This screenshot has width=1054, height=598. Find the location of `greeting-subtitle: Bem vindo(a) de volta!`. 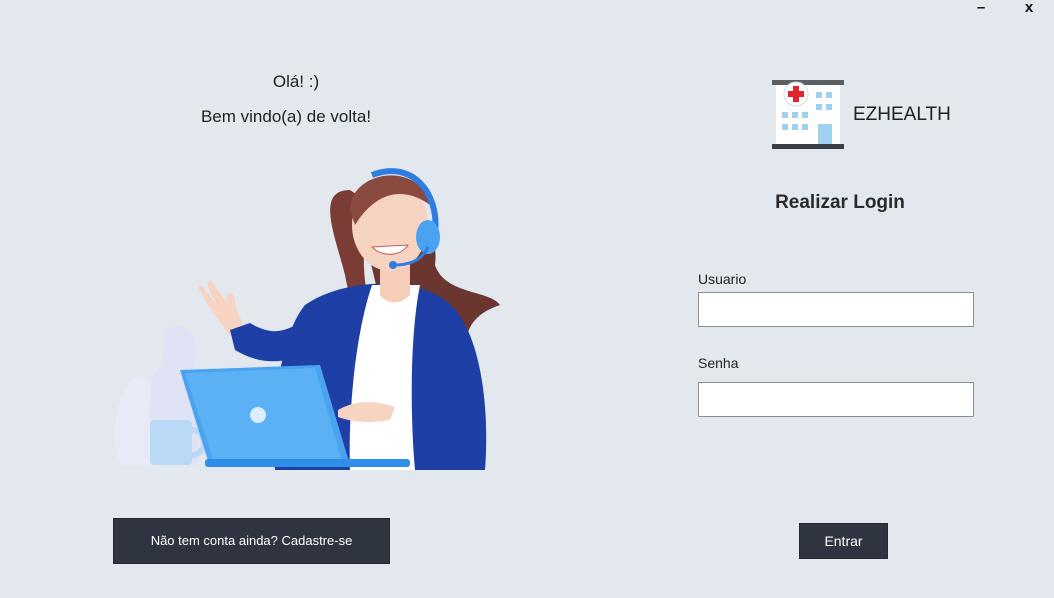

greeting-subtitle: Bem vindo(a) de volta! is located at coordinates (286, 116).